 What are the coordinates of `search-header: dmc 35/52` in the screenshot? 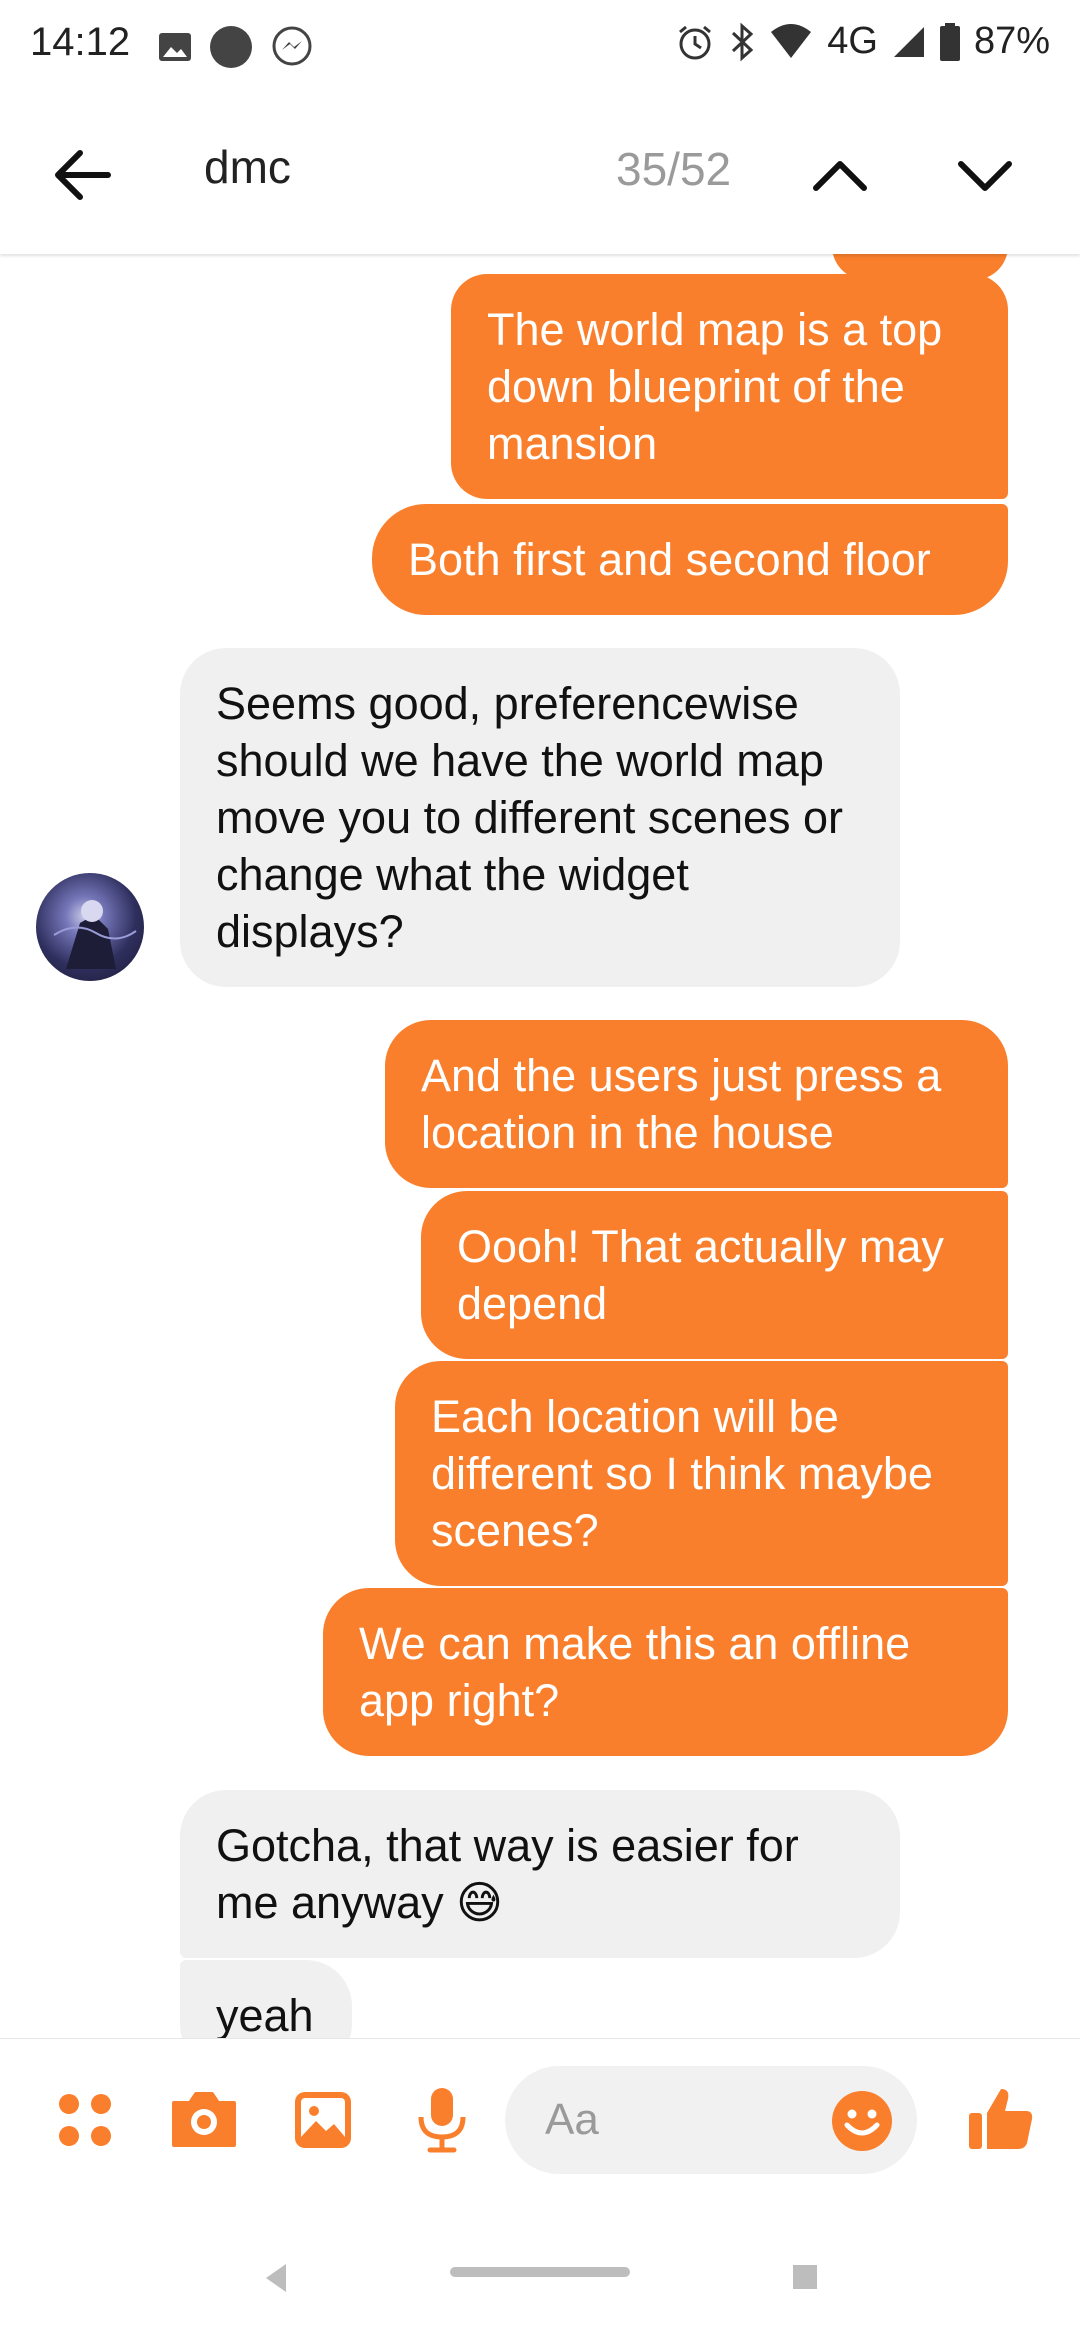 It's located at (540, 172).